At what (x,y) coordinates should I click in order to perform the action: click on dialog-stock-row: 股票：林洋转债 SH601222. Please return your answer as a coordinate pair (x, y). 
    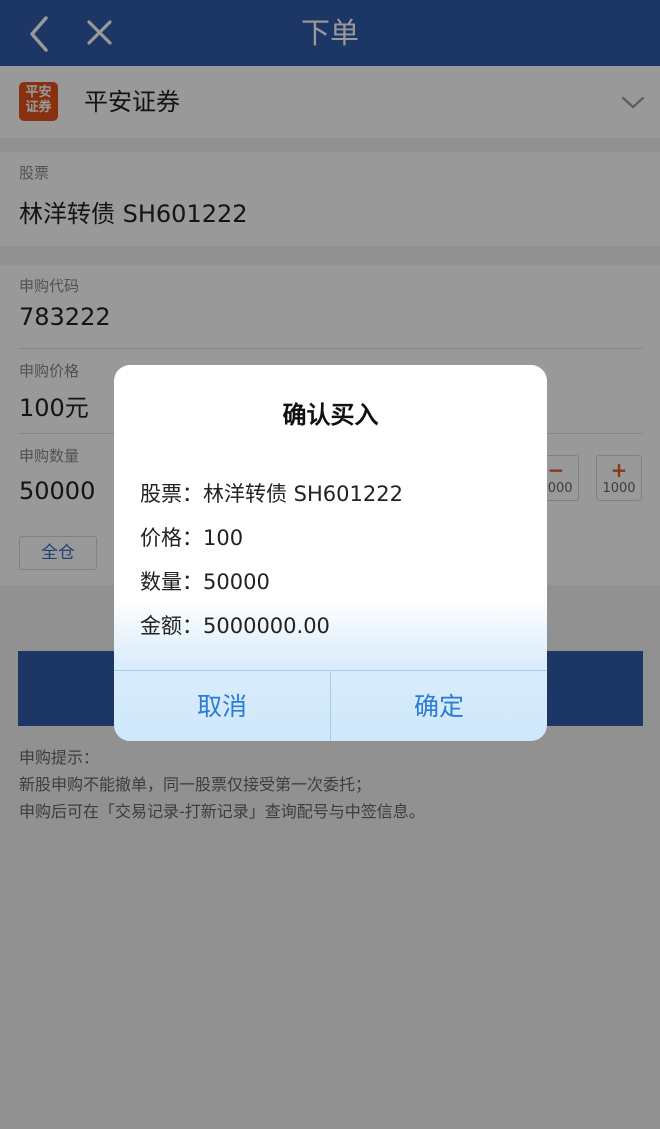
    Looking at the image, I should click on (271, 494).